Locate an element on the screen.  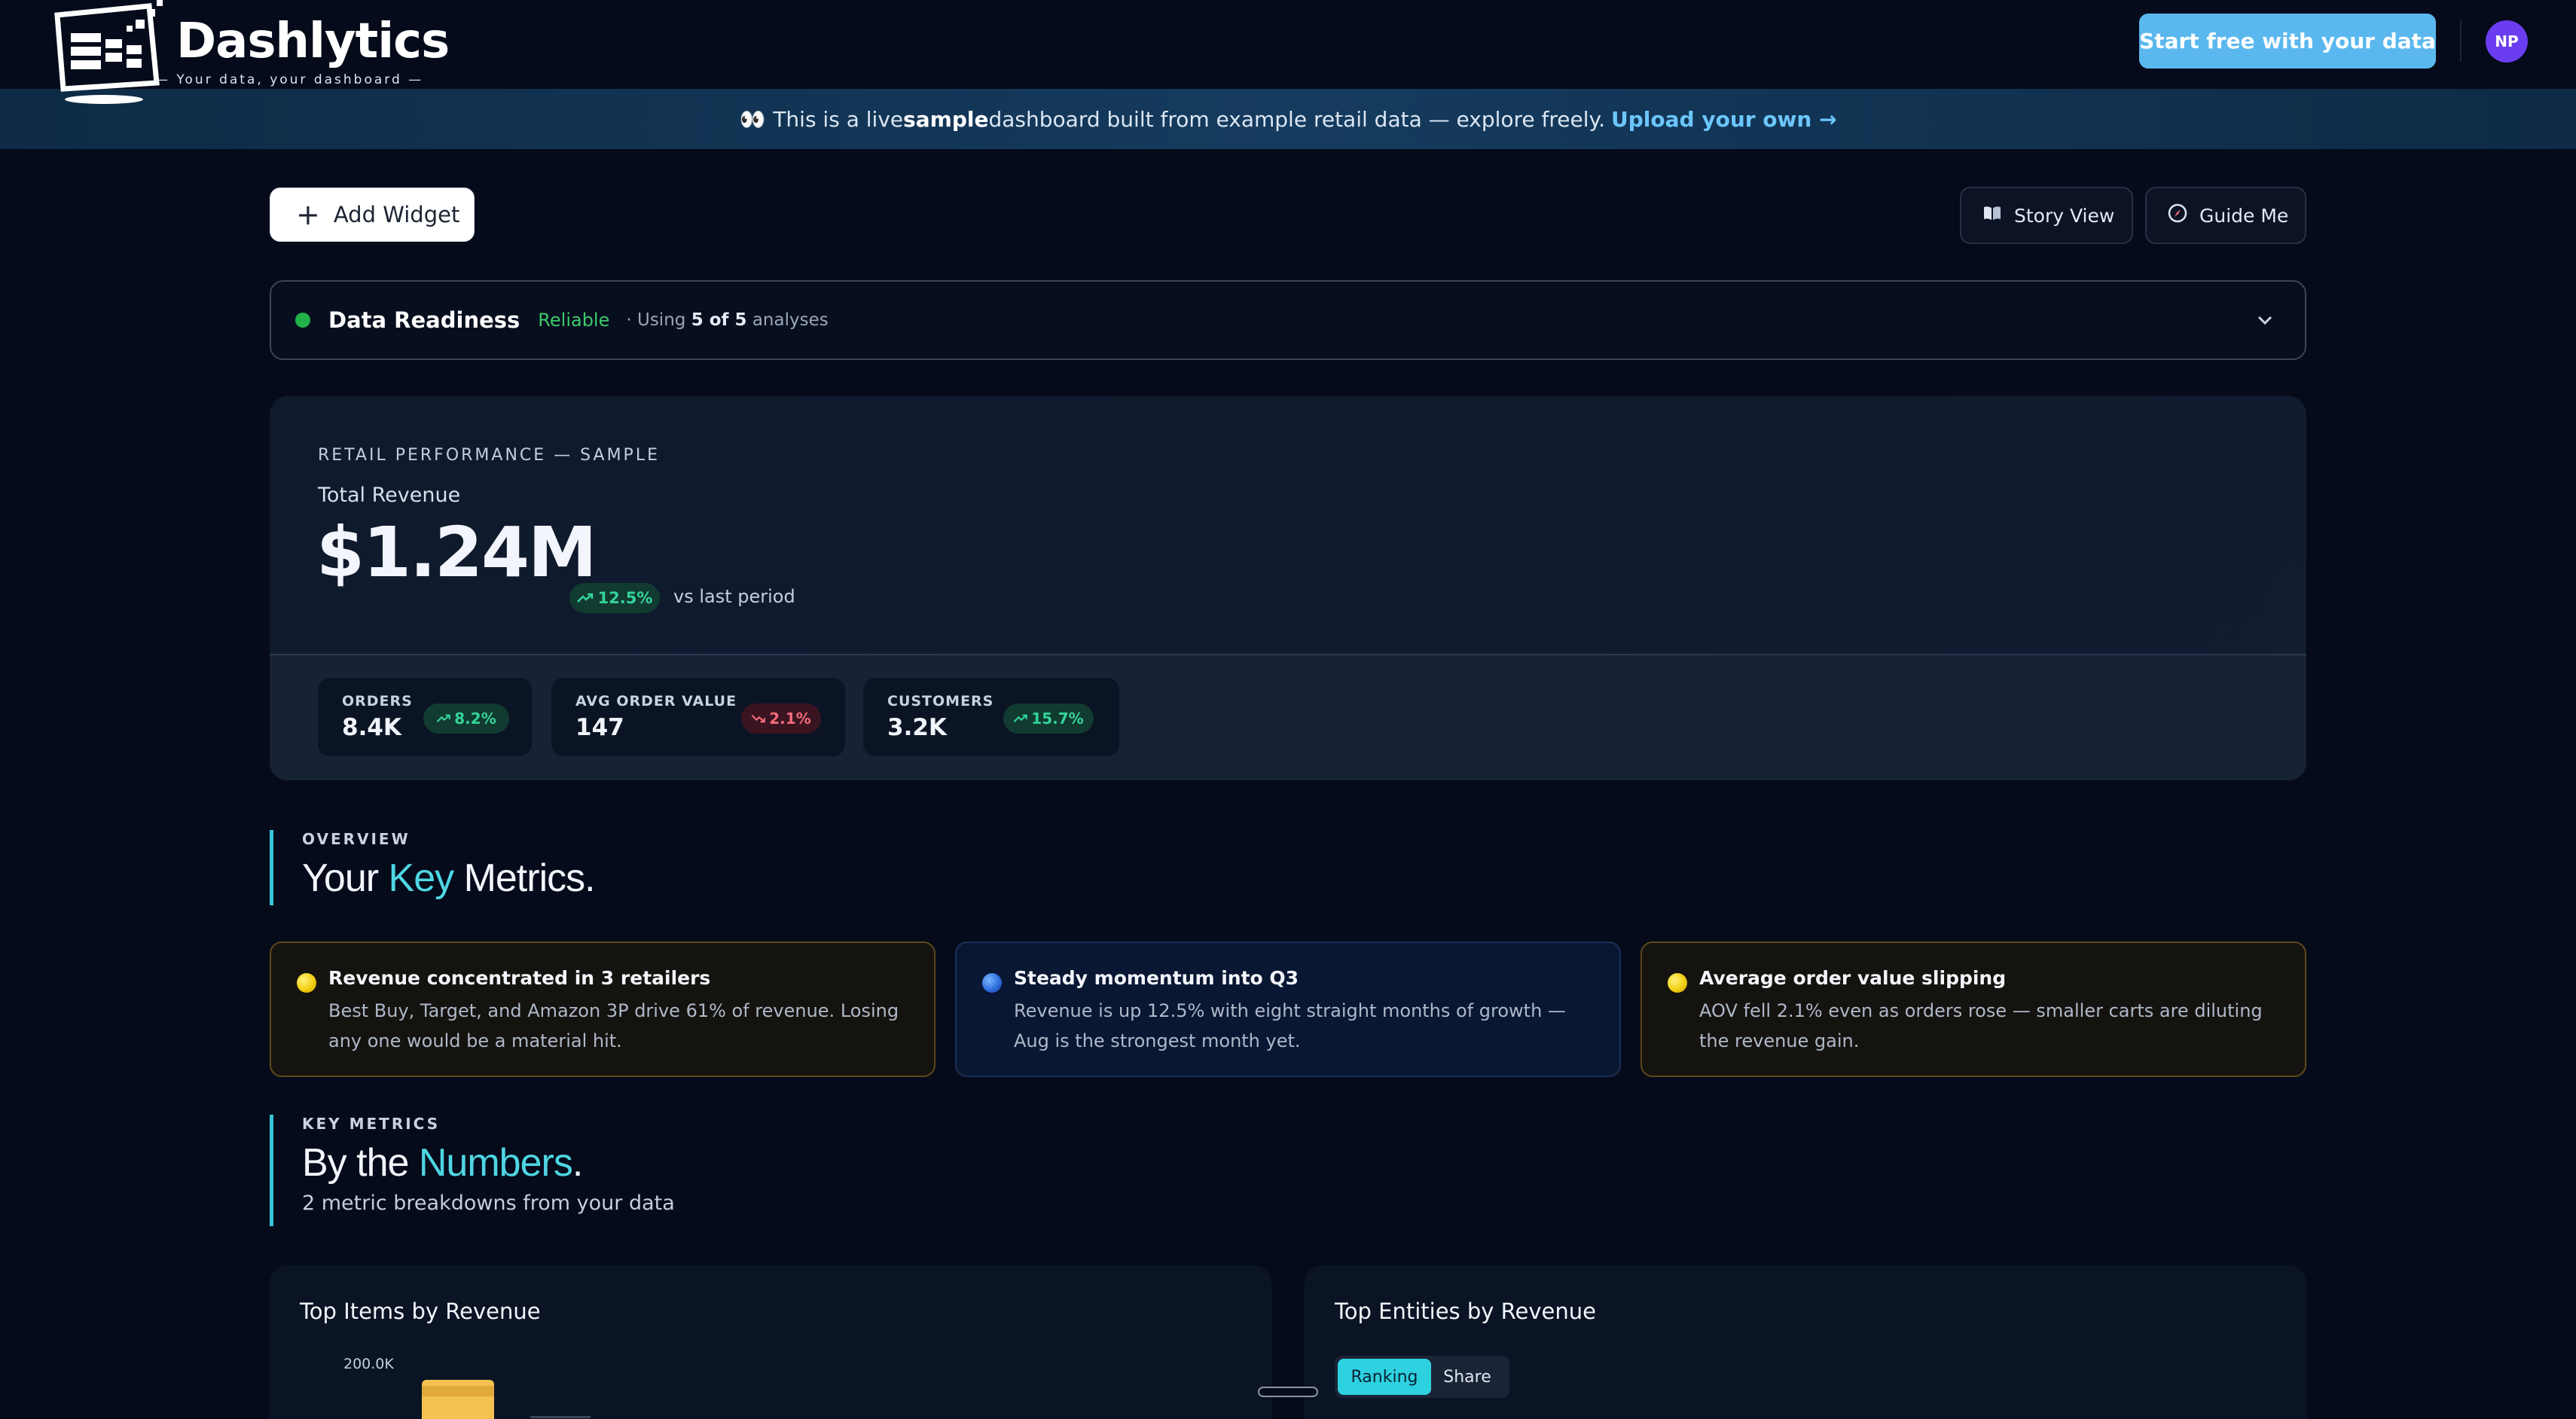
brand-name: Dashlytics is located at coordinates (313, 41).